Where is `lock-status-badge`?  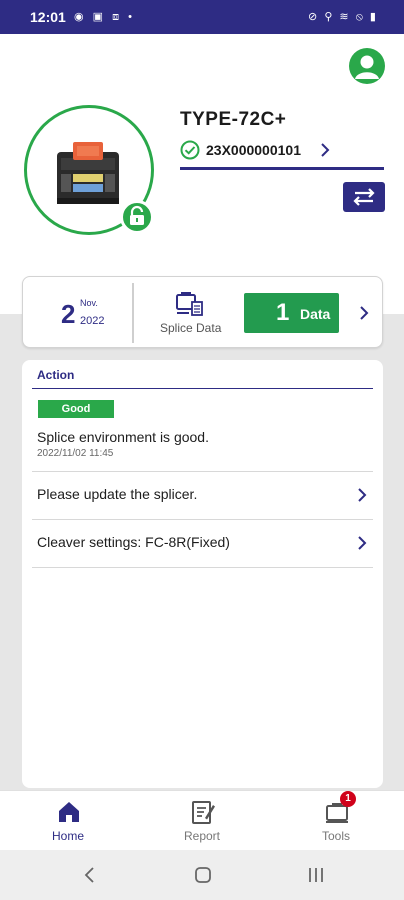 lock-status-badge is located at coordinates (137, 217).